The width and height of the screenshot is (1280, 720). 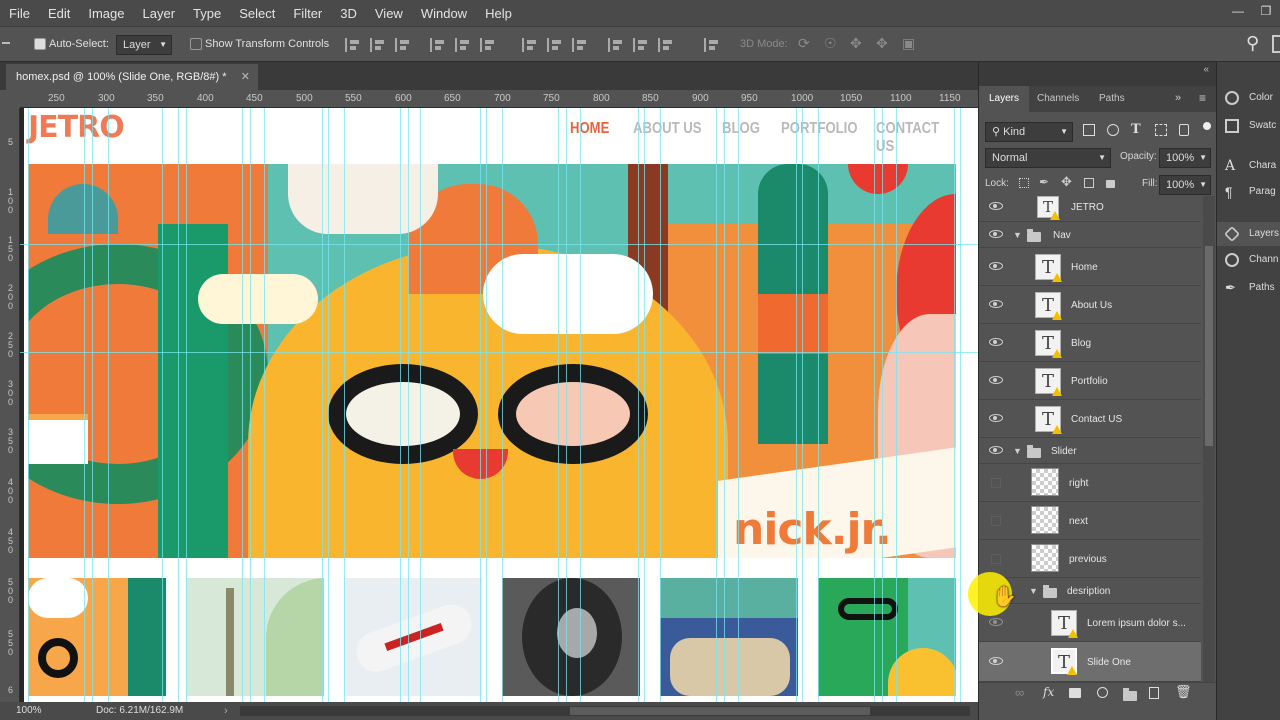 I want to click on panel-paragraph: ¶ Parag, so click(x=1248, y=192).